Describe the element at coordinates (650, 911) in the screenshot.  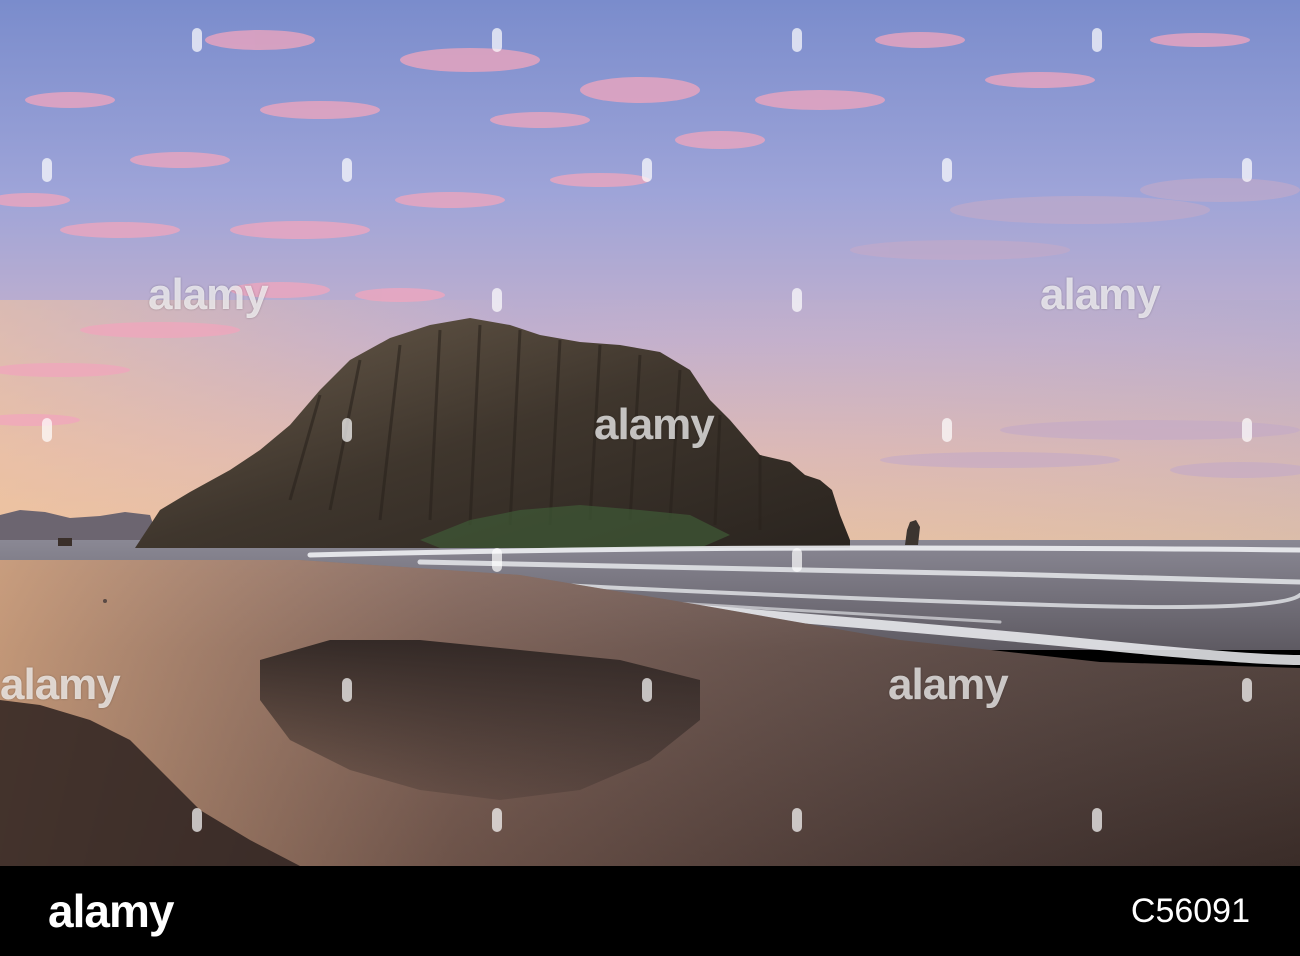
I see `footer-bar: alamy C56091` at that location.